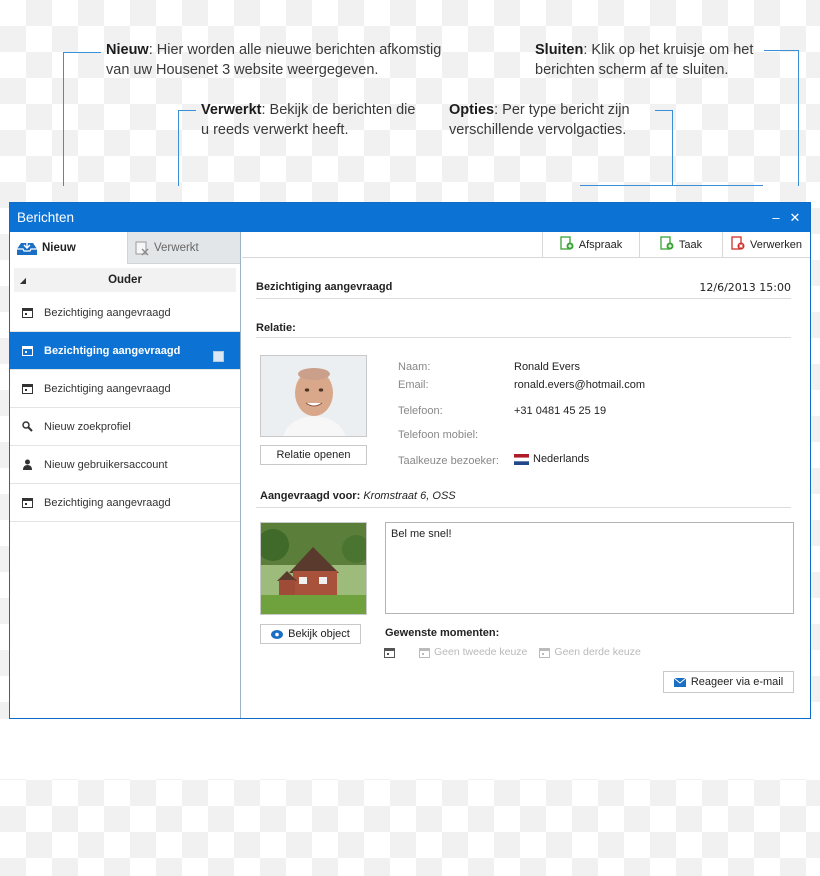 This screenshot has width=820, height=876. What do you see at coordinates (745, 287) in the screenshot?
I see `message-date: 12/6/2013 15:00` at bounding box center [745, 287].